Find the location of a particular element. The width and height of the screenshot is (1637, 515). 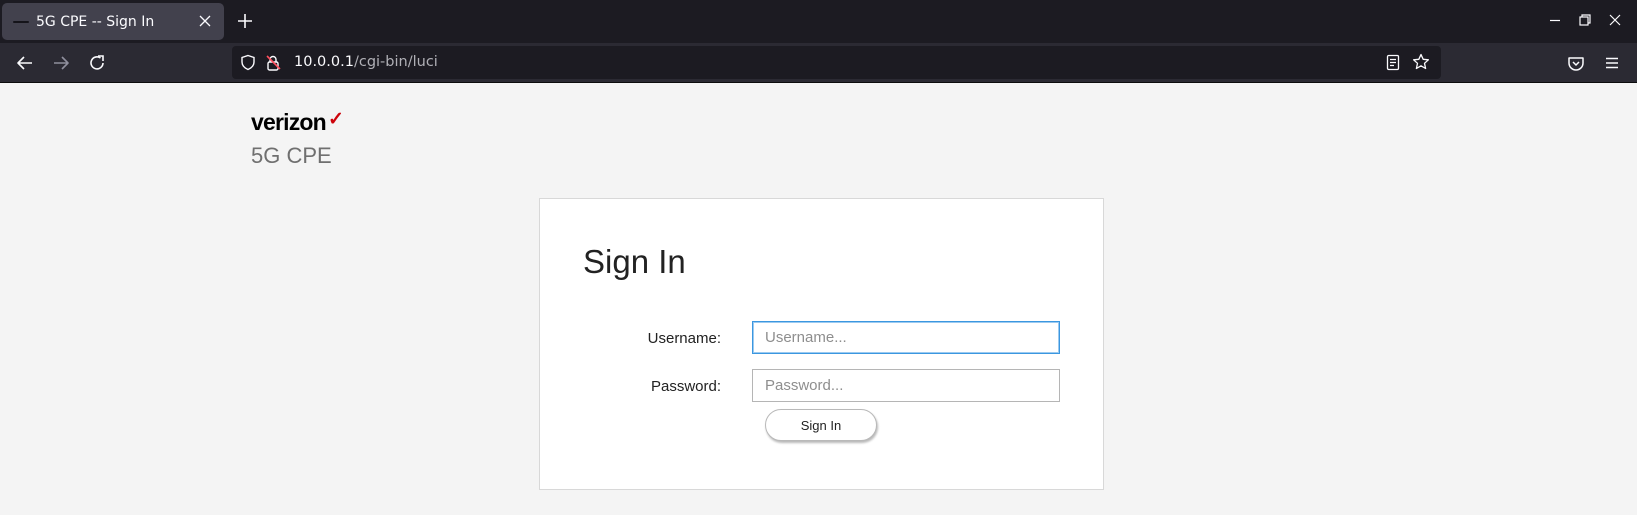

plus-icon is located at coordinates (245, 21).